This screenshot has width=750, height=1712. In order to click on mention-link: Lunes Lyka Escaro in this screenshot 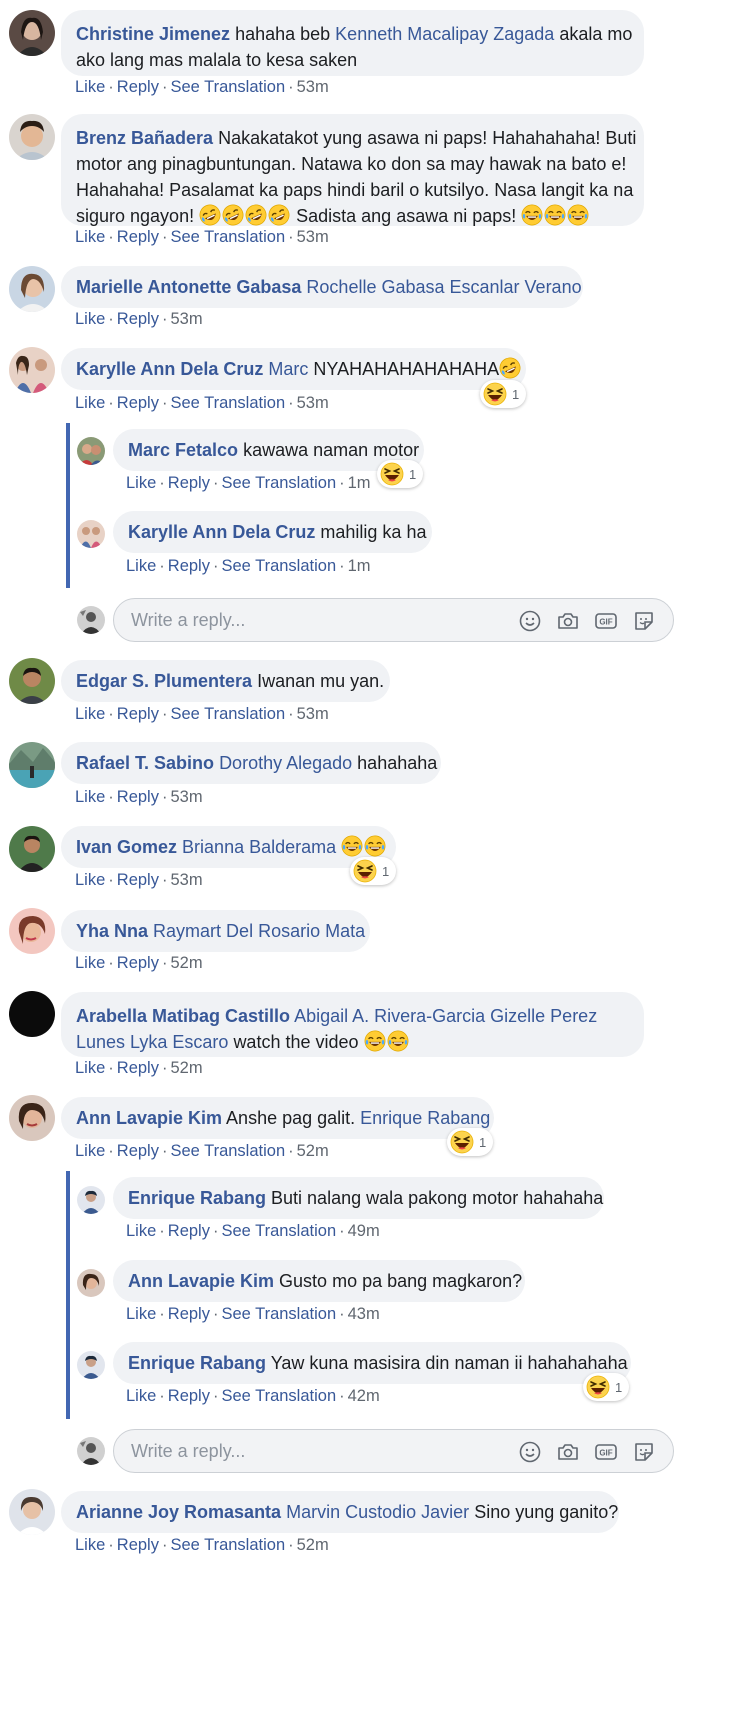, I will do `click(152, 1042)`.